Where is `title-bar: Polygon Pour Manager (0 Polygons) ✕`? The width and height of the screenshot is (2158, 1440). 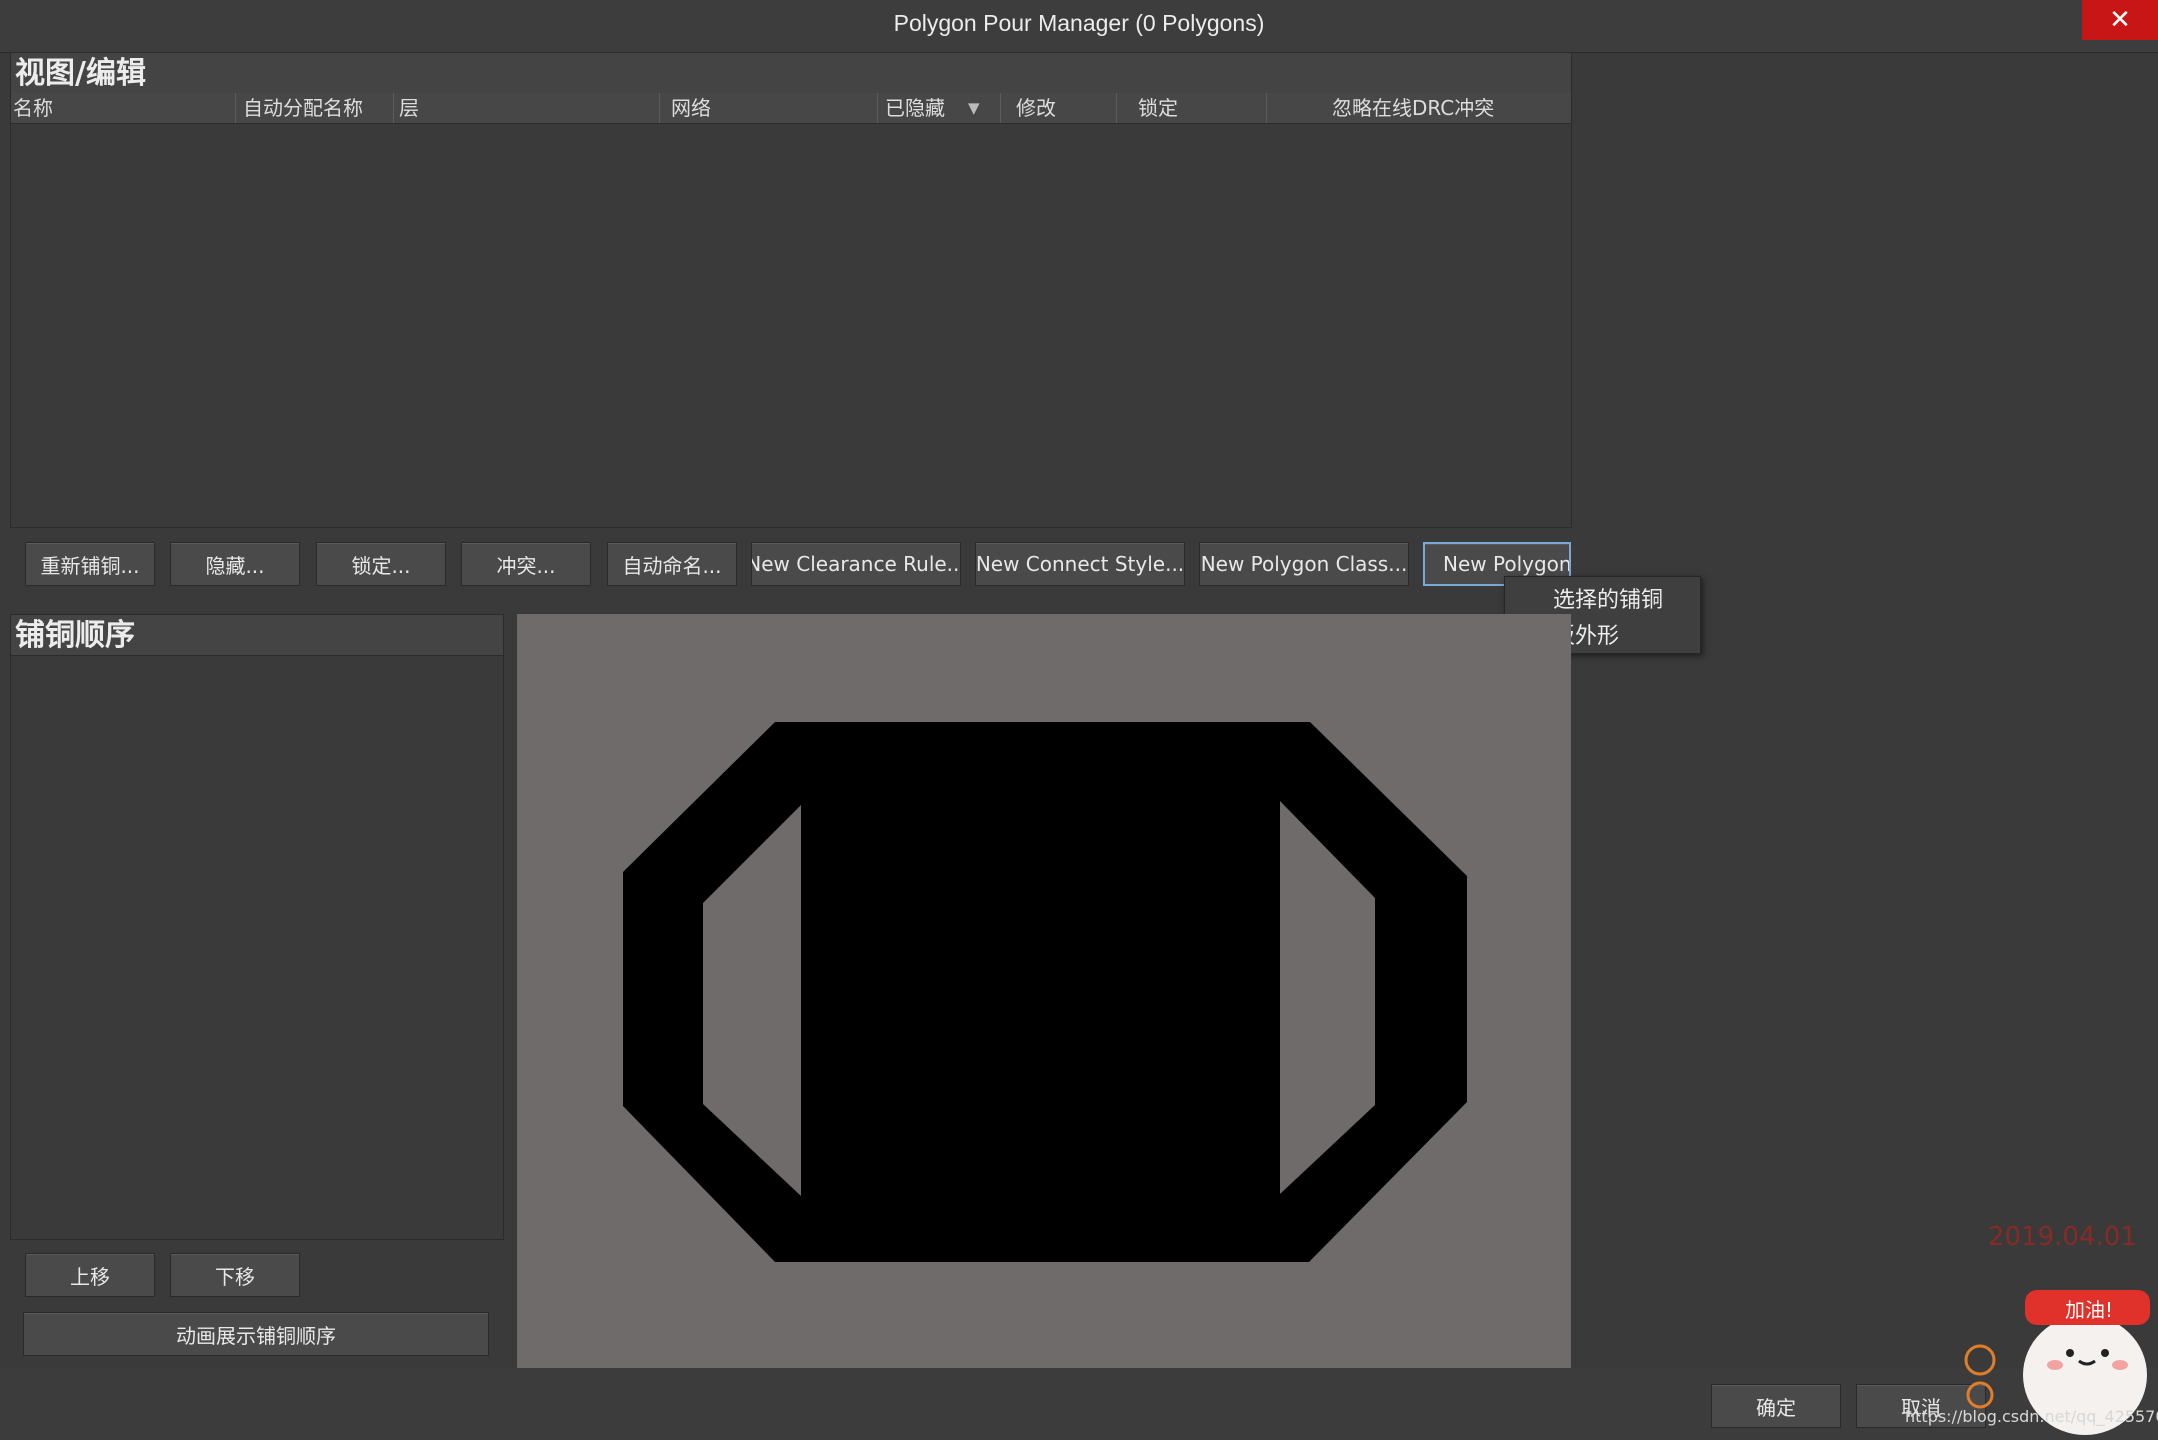
title-bar: Polygon Pour Manager (0 Polygons) ✕ is located at coordinates (1079, 26).